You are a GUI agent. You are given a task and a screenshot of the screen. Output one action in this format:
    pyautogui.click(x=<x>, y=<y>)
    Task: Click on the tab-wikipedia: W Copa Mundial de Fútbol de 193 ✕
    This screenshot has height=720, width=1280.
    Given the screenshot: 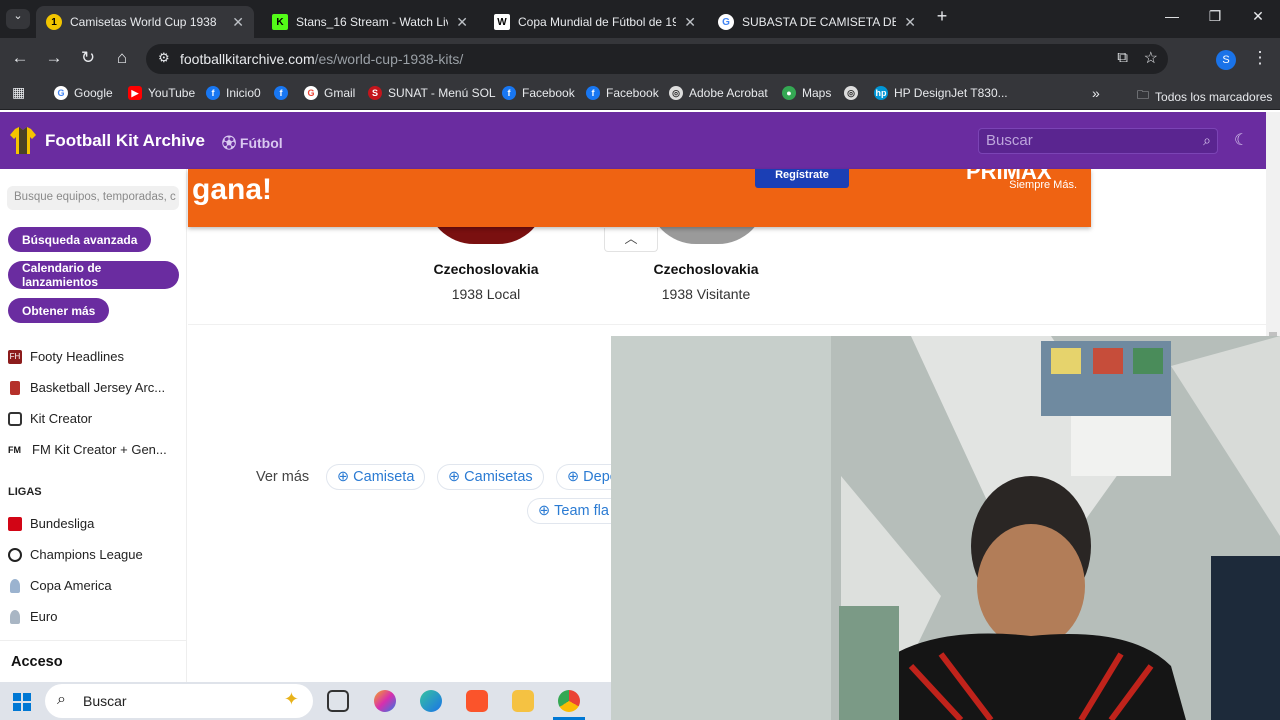 What is the action you would take?
    pyautogui.click(x=595, y=22)
    